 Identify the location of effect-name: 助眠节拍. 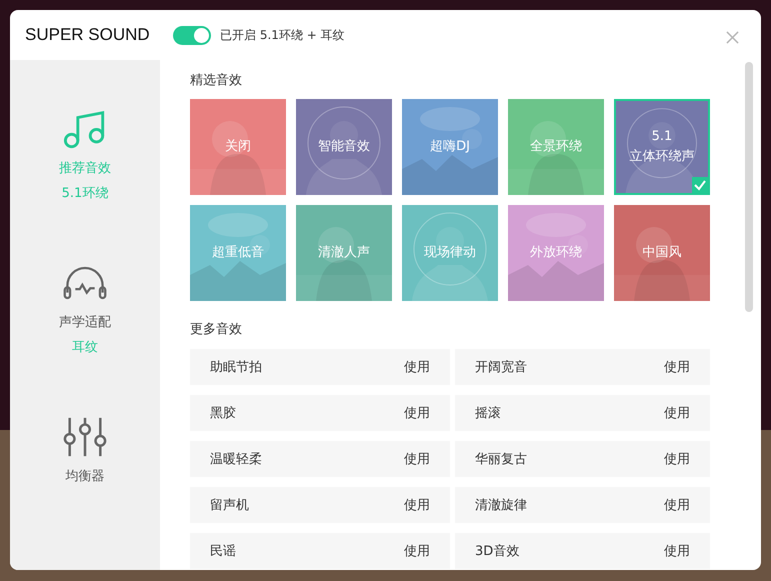
(236, 367).